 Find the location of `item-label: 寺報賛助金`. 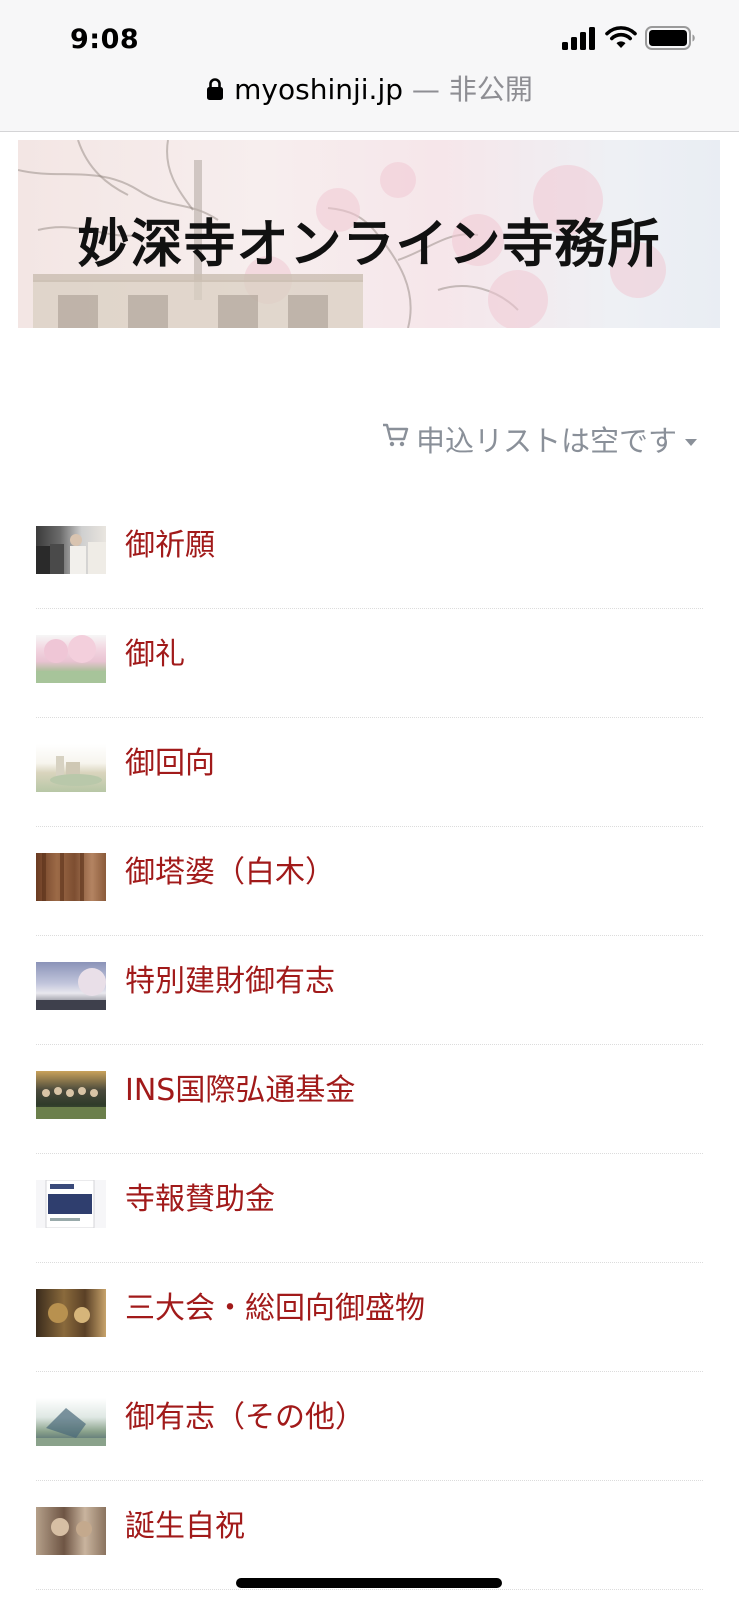

item-label: 寺報賛助金 is located at coordinates (200, 1196).